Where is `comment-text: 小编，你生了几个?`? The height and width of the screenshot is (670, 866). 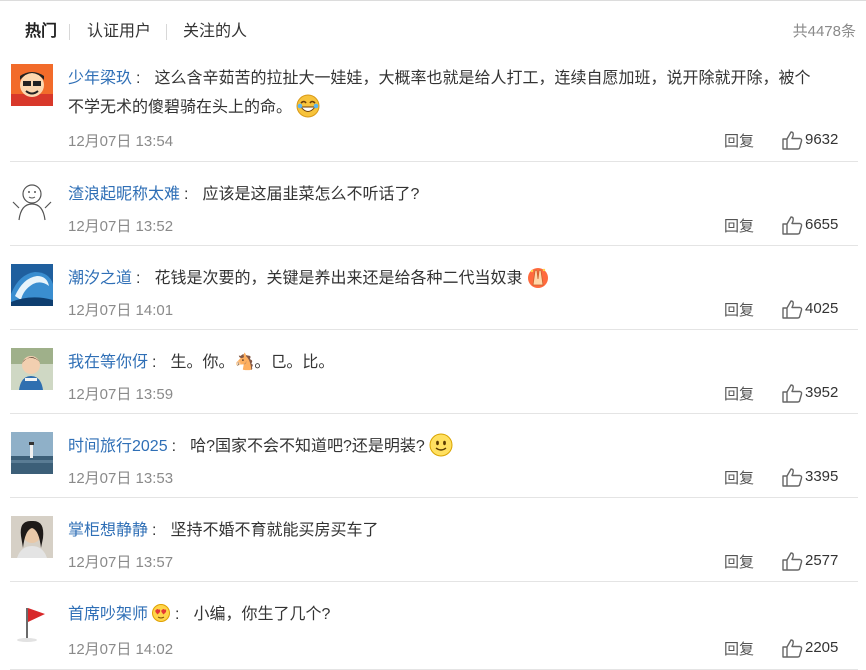
comment-text: 小编，你生了几个? is located at coordinates (262, 614).